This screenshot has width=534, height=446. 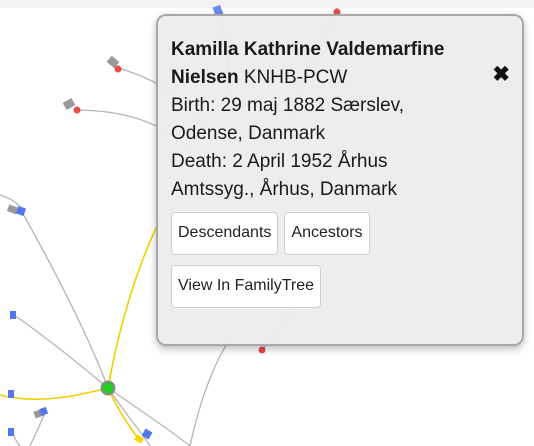 What do you see at coordinates (284, 189) in the screenshot?
I see `death-line-2: Amtssyg., Århus, Danmark` at bounding box center [284, 189].